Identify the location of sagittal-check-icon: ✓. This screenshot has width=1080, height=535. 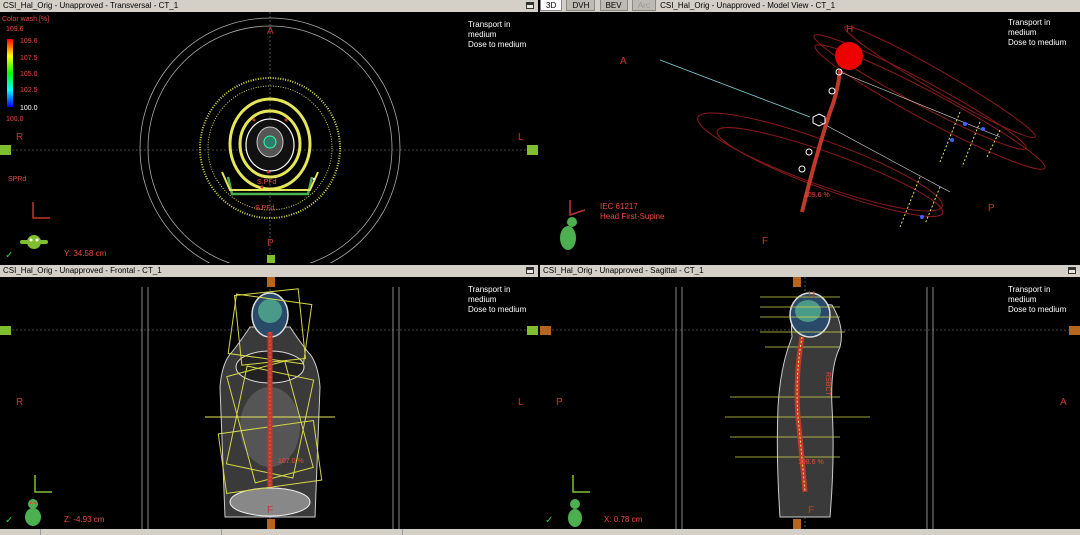
(549, 520).